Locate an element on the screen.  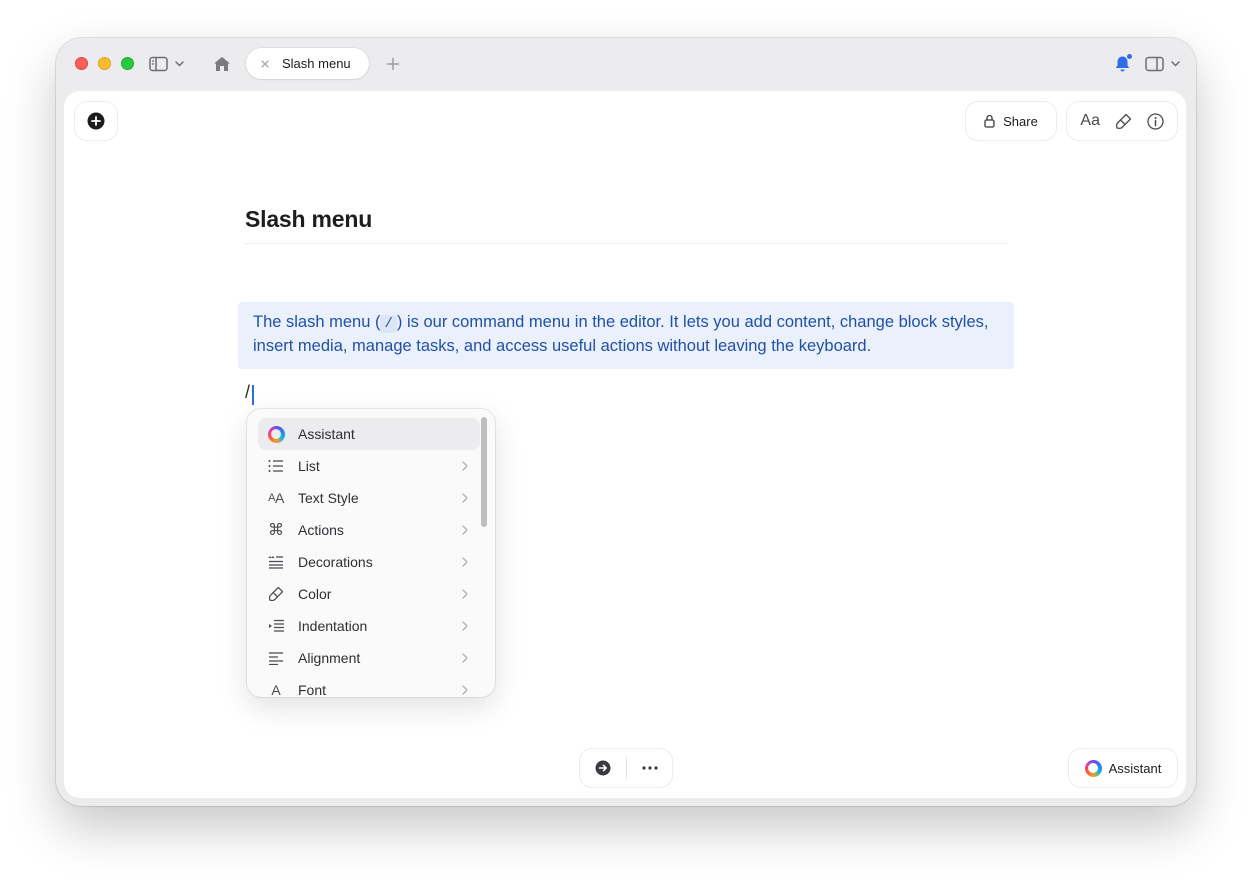
notifications-button is located at coordinates (1122, 63).